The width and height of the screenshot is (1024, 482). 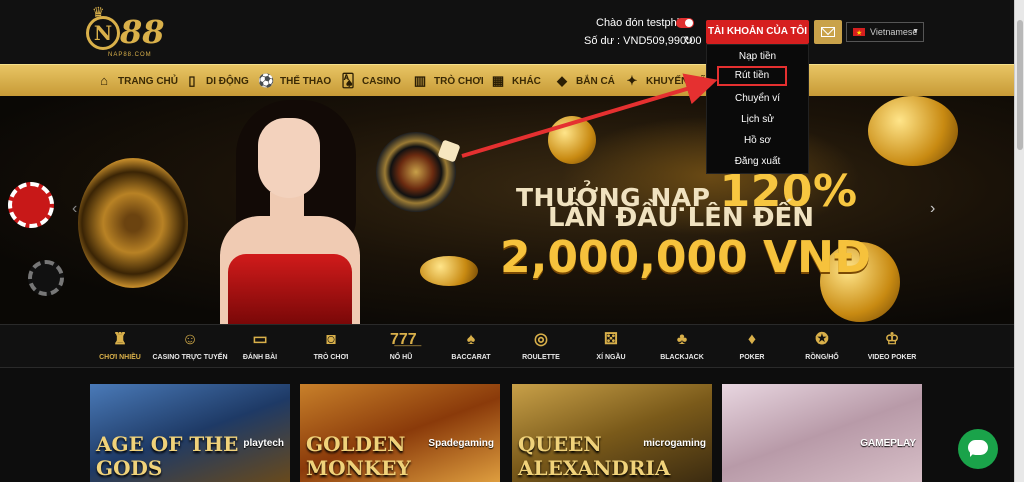 I want to click on category-label: TRÒ CHƠI, so click(x=331, y=357).